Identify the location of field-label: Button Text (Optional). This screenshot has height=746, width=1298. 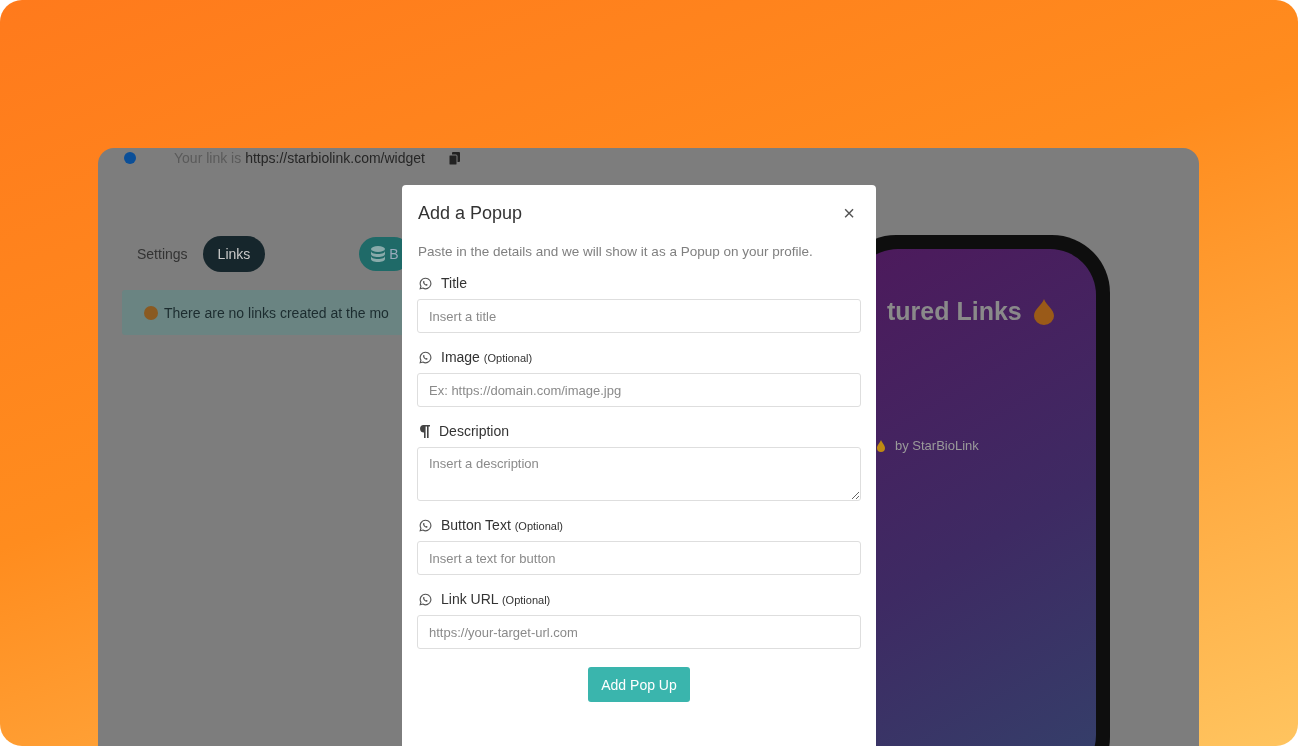
(502, 525).